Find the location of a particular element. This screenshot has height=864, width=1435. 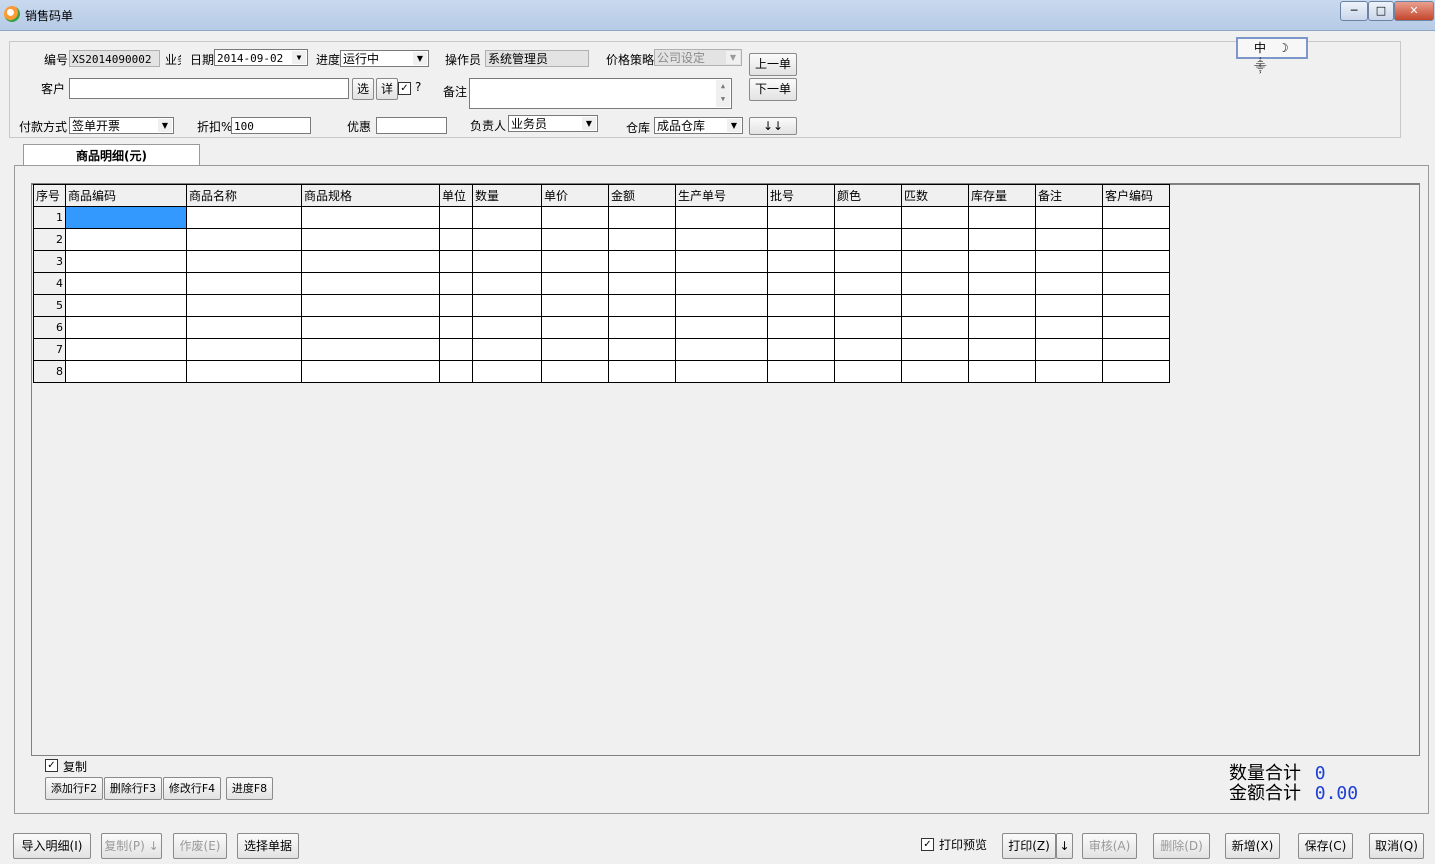

ime-toolbar: 中 ☽ ⸎ is located at coordinates (1272, 55).